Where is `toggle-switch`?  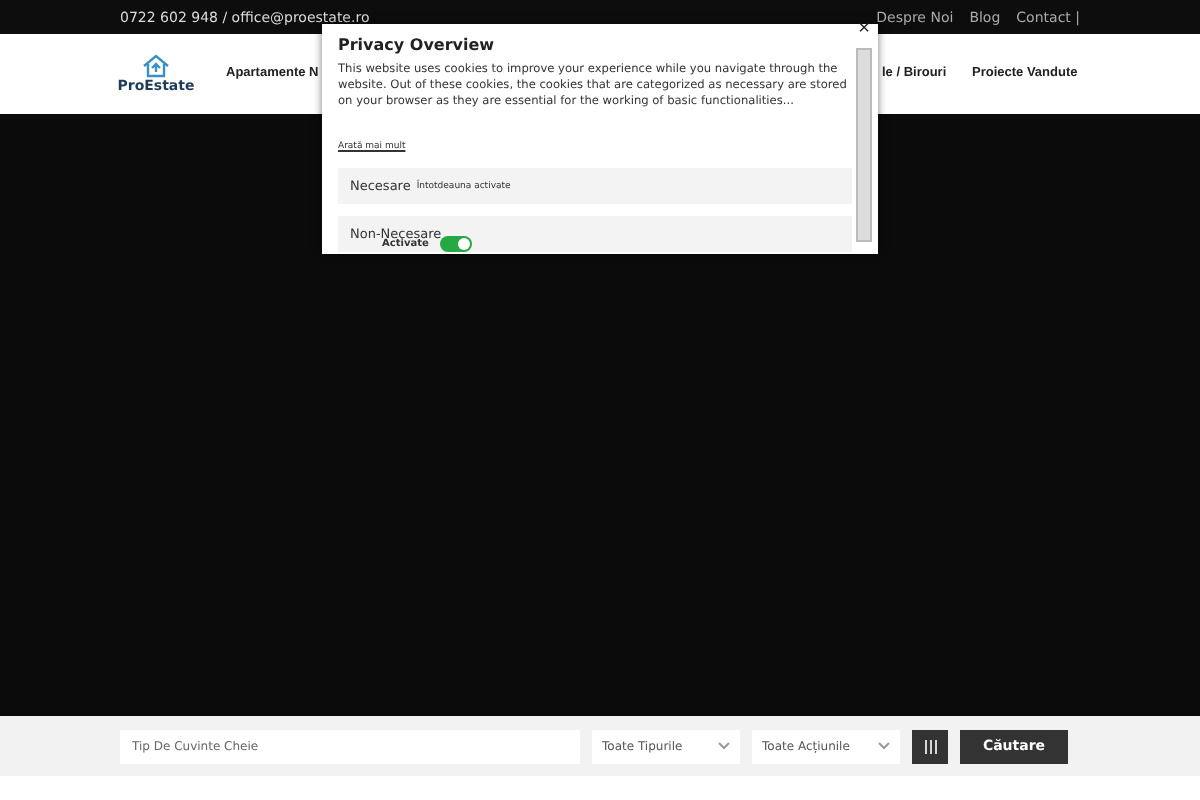
toggle-switch is located at coordinates (456, 244).